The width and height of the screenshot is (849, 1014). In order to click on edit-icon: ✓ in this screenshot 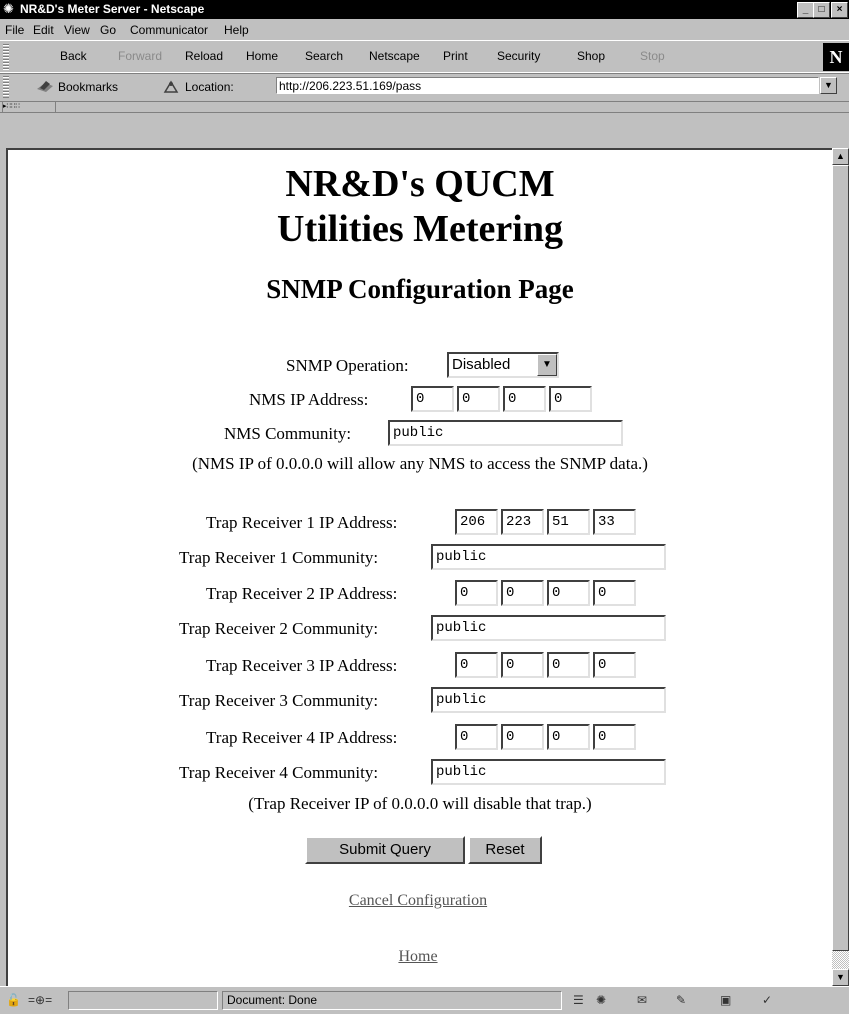, I will do `click(767, 1000)`.